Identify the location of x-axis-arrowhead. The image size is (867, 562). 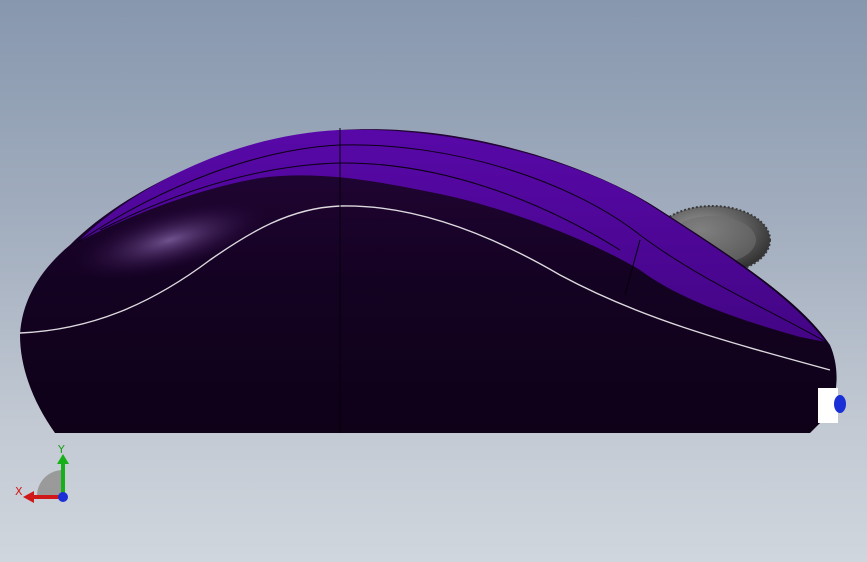
(28, 497).